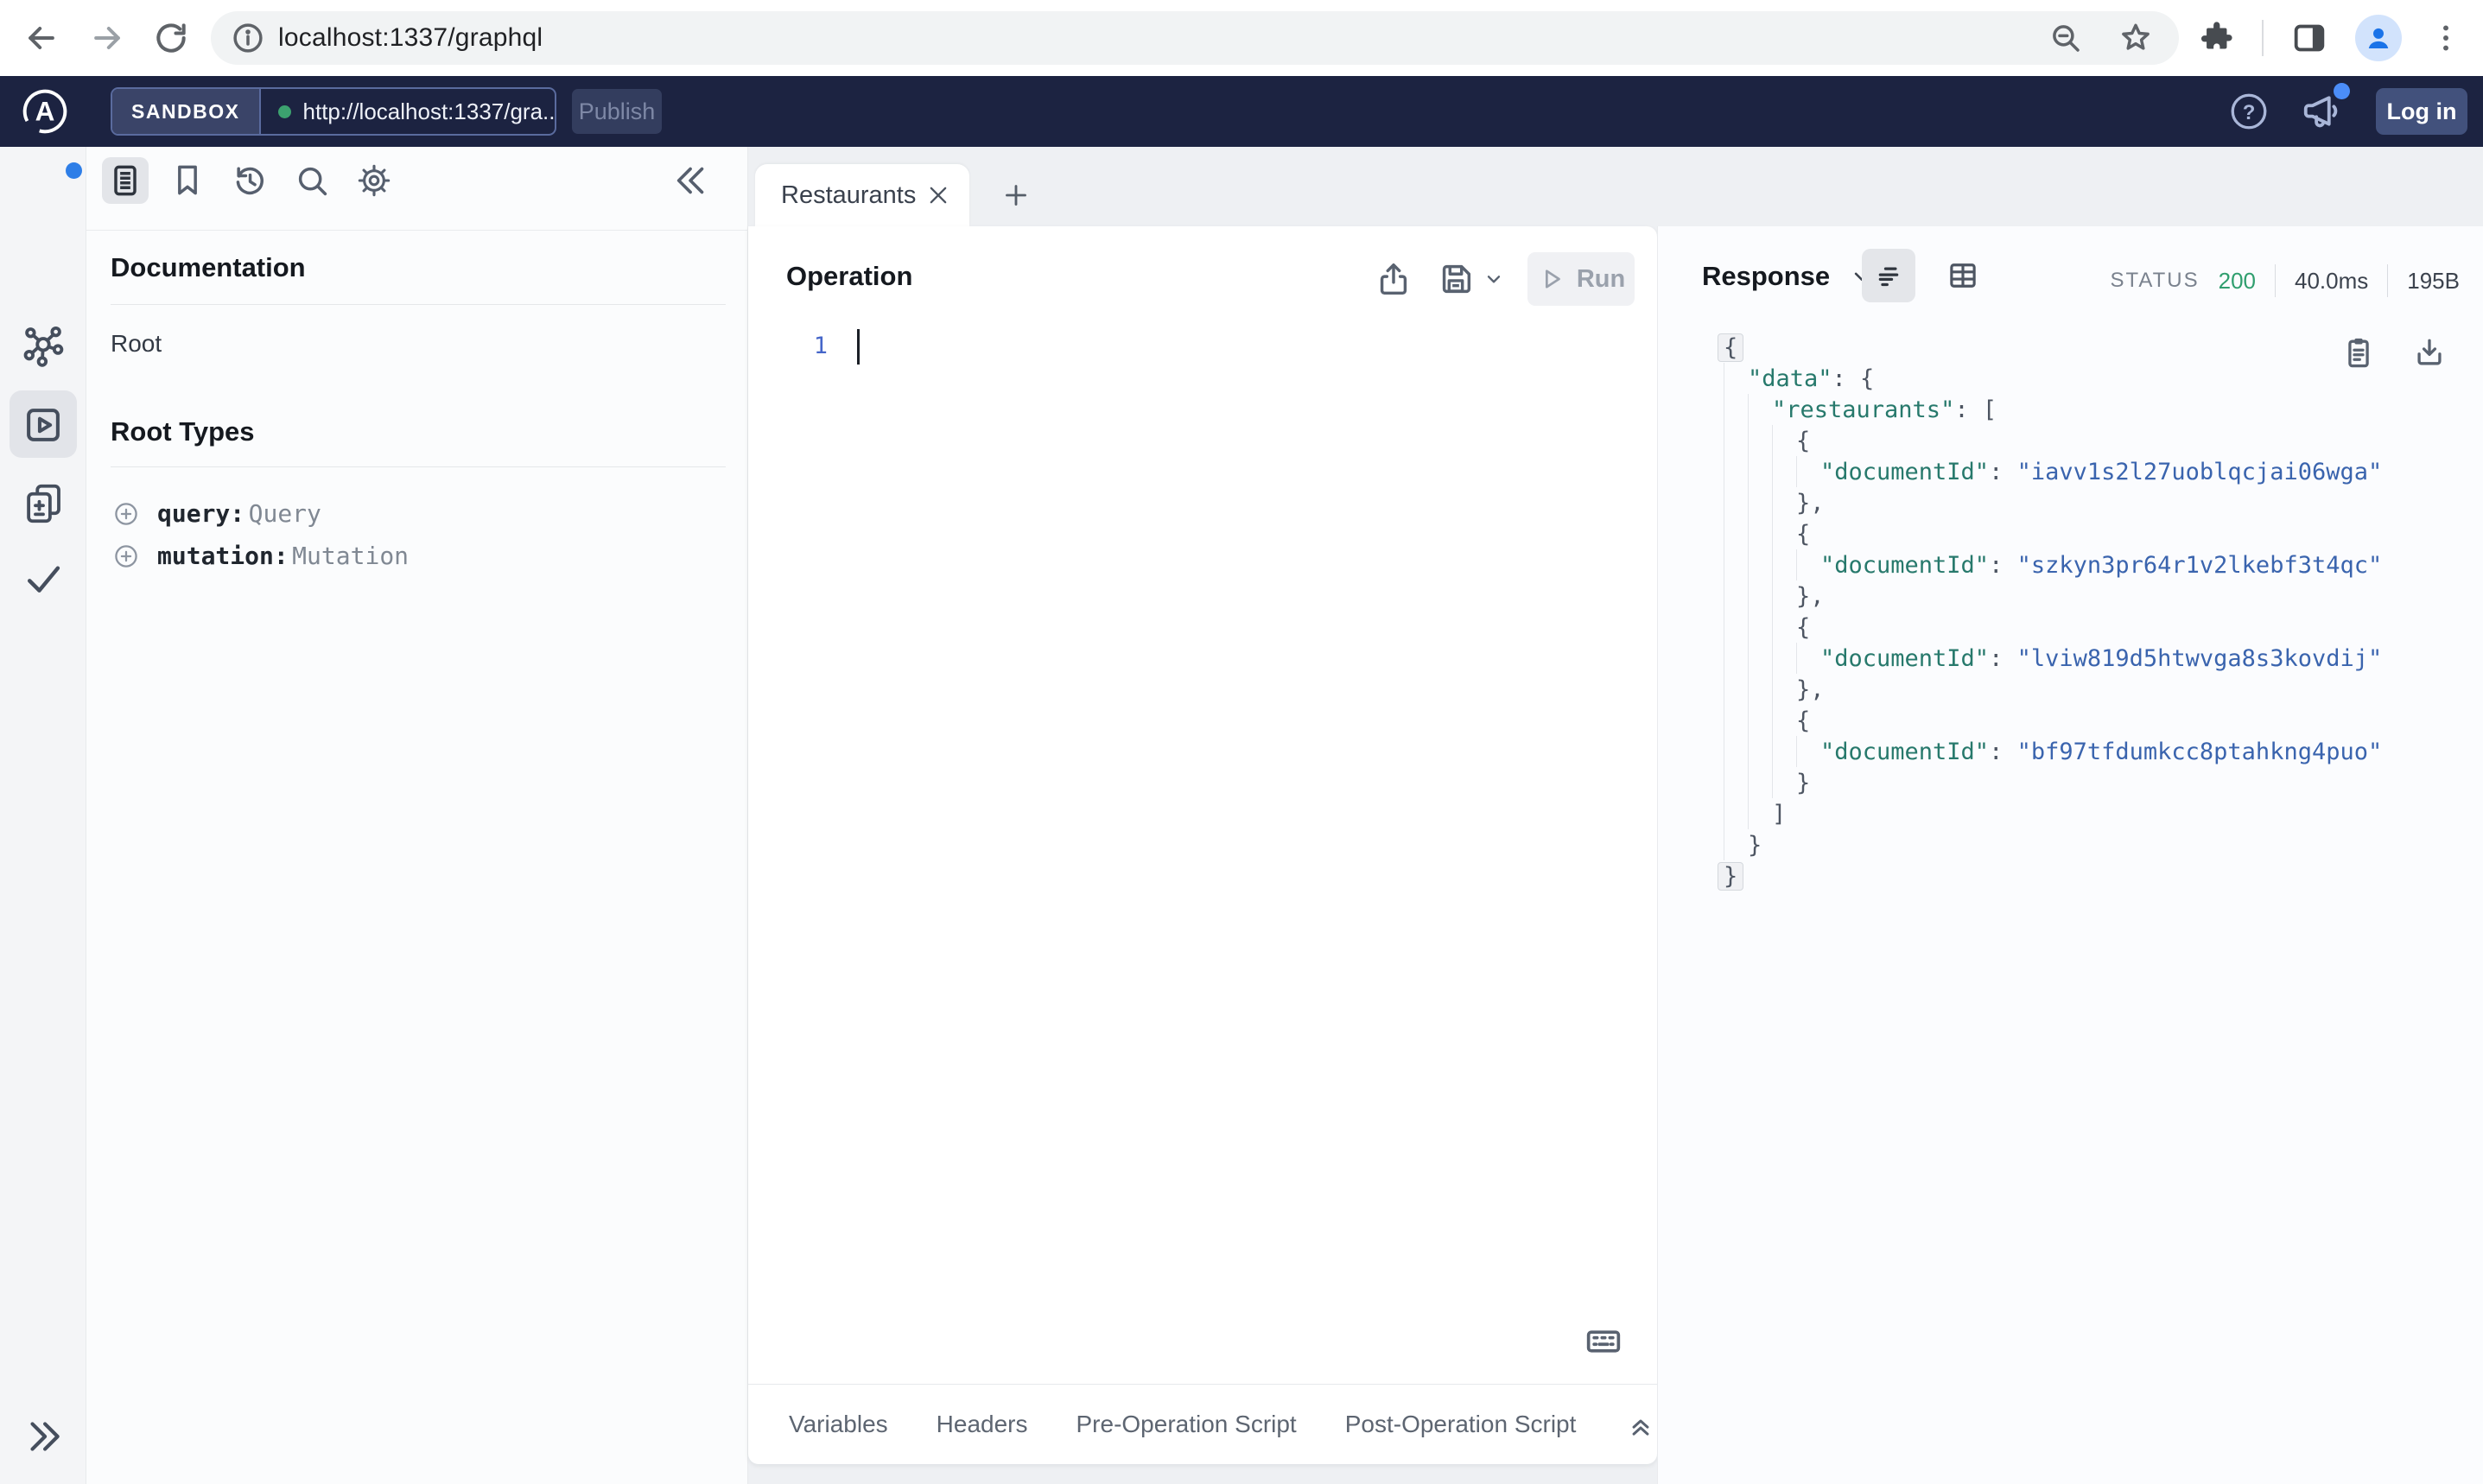 The width and height of the screenshot is (2483, 1484). What do you see at coordinates (42, 38) in the screenshot?
I see `browser-back-button` at bounding box center [42, 38].